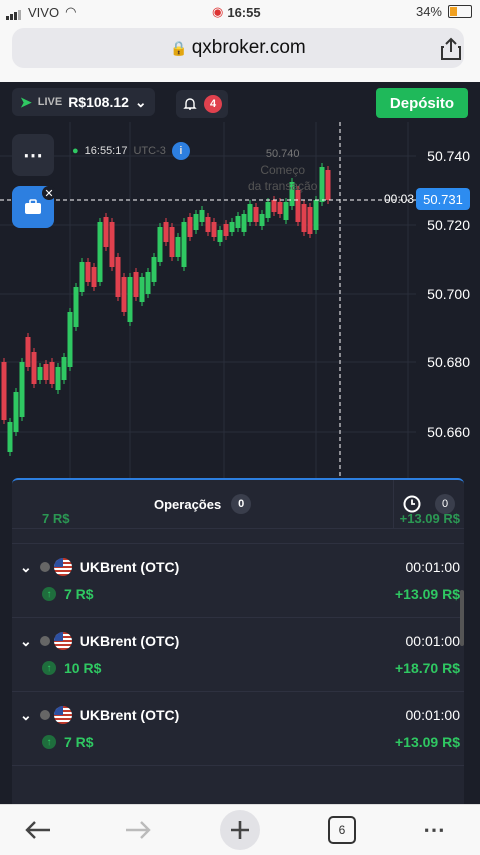 The width and height of the screenshot is (480, 855). I want to click on trade-amount: 10 R$, so click(83, 668).